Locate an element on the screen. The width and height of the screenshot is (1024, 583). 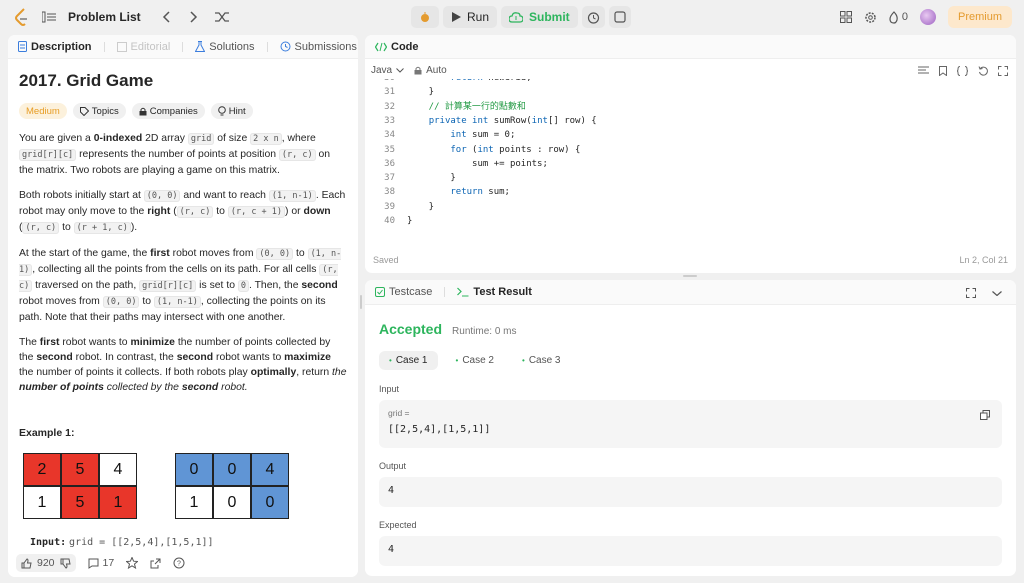
maximize-icon is located at coordinates (971, 293).